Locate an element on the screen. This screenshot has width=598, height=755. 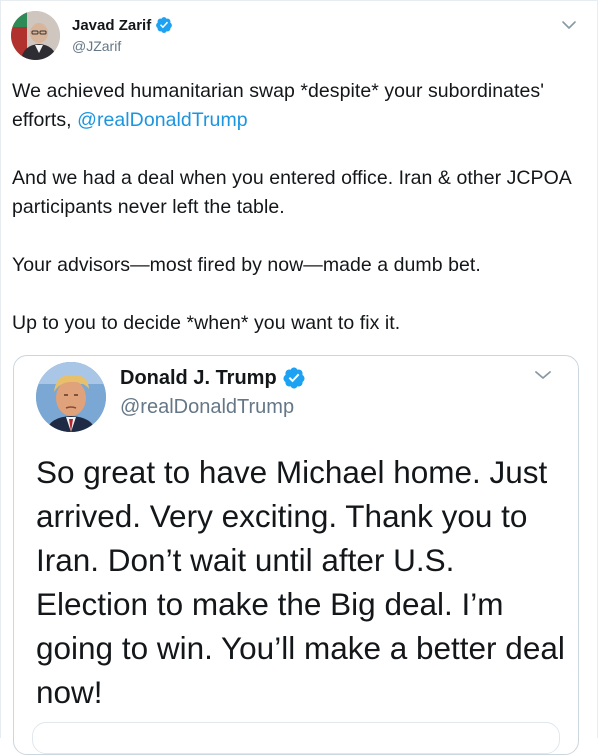
quoted-author-avatar is located at coordinates (71, 397).